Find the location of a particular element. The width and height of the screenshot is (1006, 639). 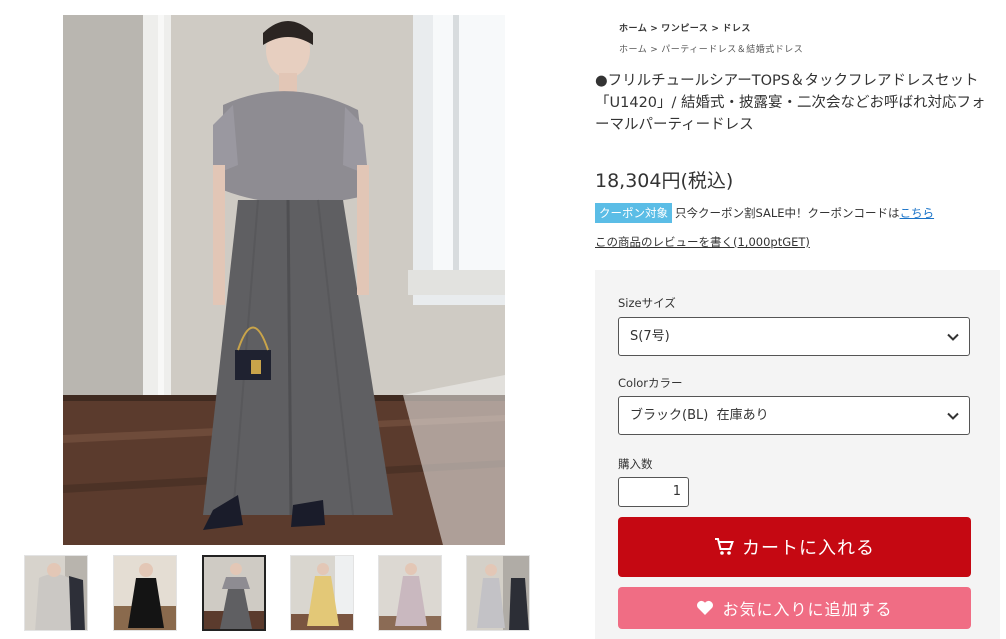

coupon-row: クーポン対象 只今クーポン割SALE中！クーポンコードはこちら is located at coordinates (764, 213).